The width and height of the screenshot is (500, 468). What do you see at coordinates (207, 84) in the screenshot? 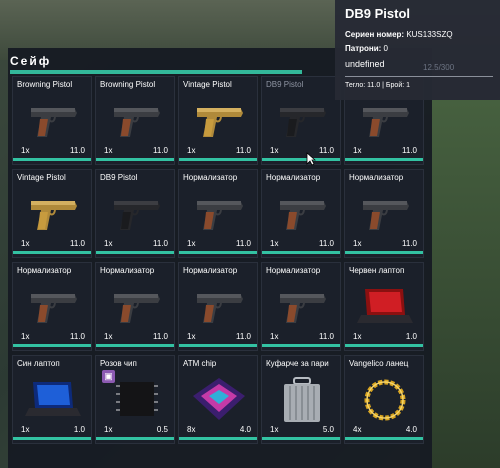
I see `slot-item-name: Vintage Pistol` at bounding box center [207, 84].